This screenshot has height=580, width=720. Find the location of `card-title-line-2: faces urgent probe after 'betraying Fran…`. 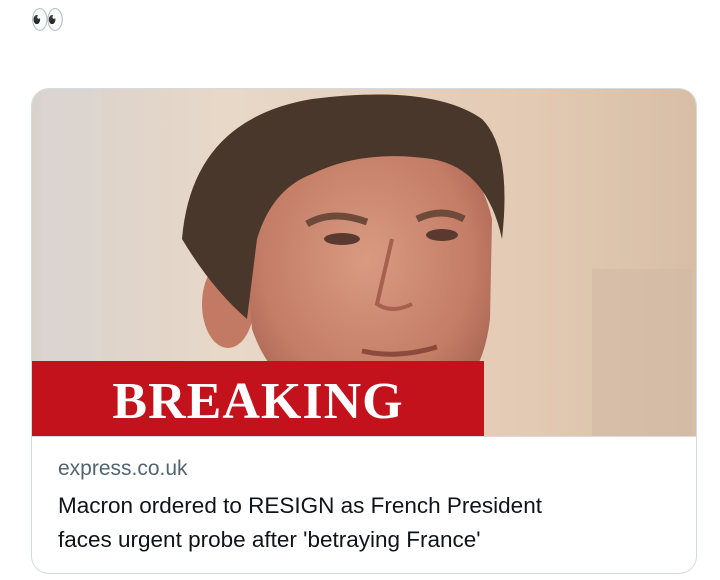

card-title-line-2: faces urgent probe after 'betraying Fran… is located at coordinates (269, 539).